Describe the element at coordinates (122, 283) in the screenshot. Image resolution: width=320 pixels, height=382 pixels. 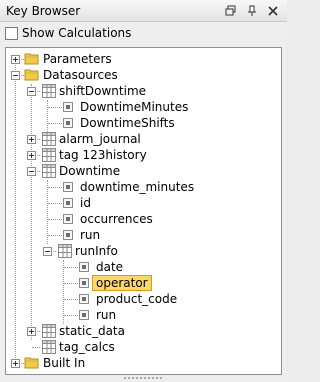
I see `tree-node-label-selected: operator` at that location.